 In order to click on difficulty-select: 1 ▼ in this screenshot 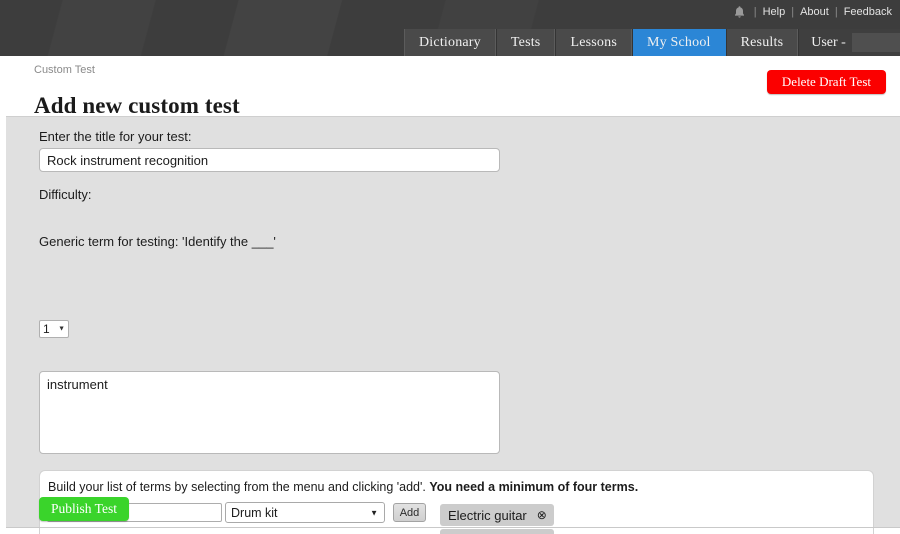, I will do `click(54, 329)`.